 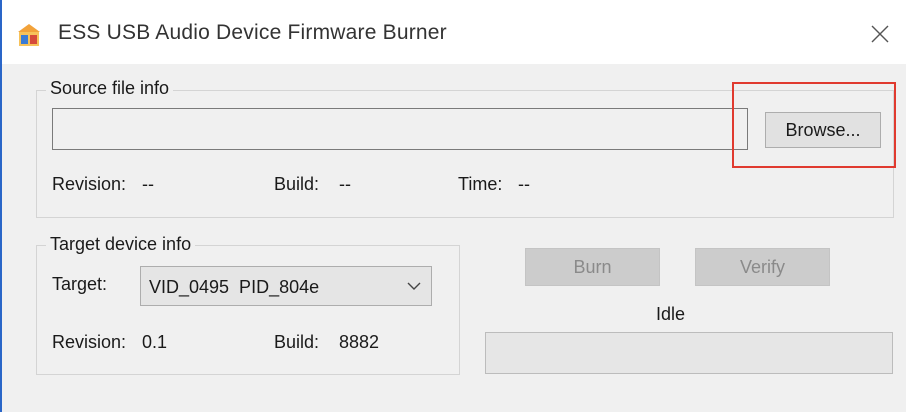 What do you see at coordinates (89, 184) in the screenshot?
I see `source-revision-label: Revision:` at bounding box center [89, 184].